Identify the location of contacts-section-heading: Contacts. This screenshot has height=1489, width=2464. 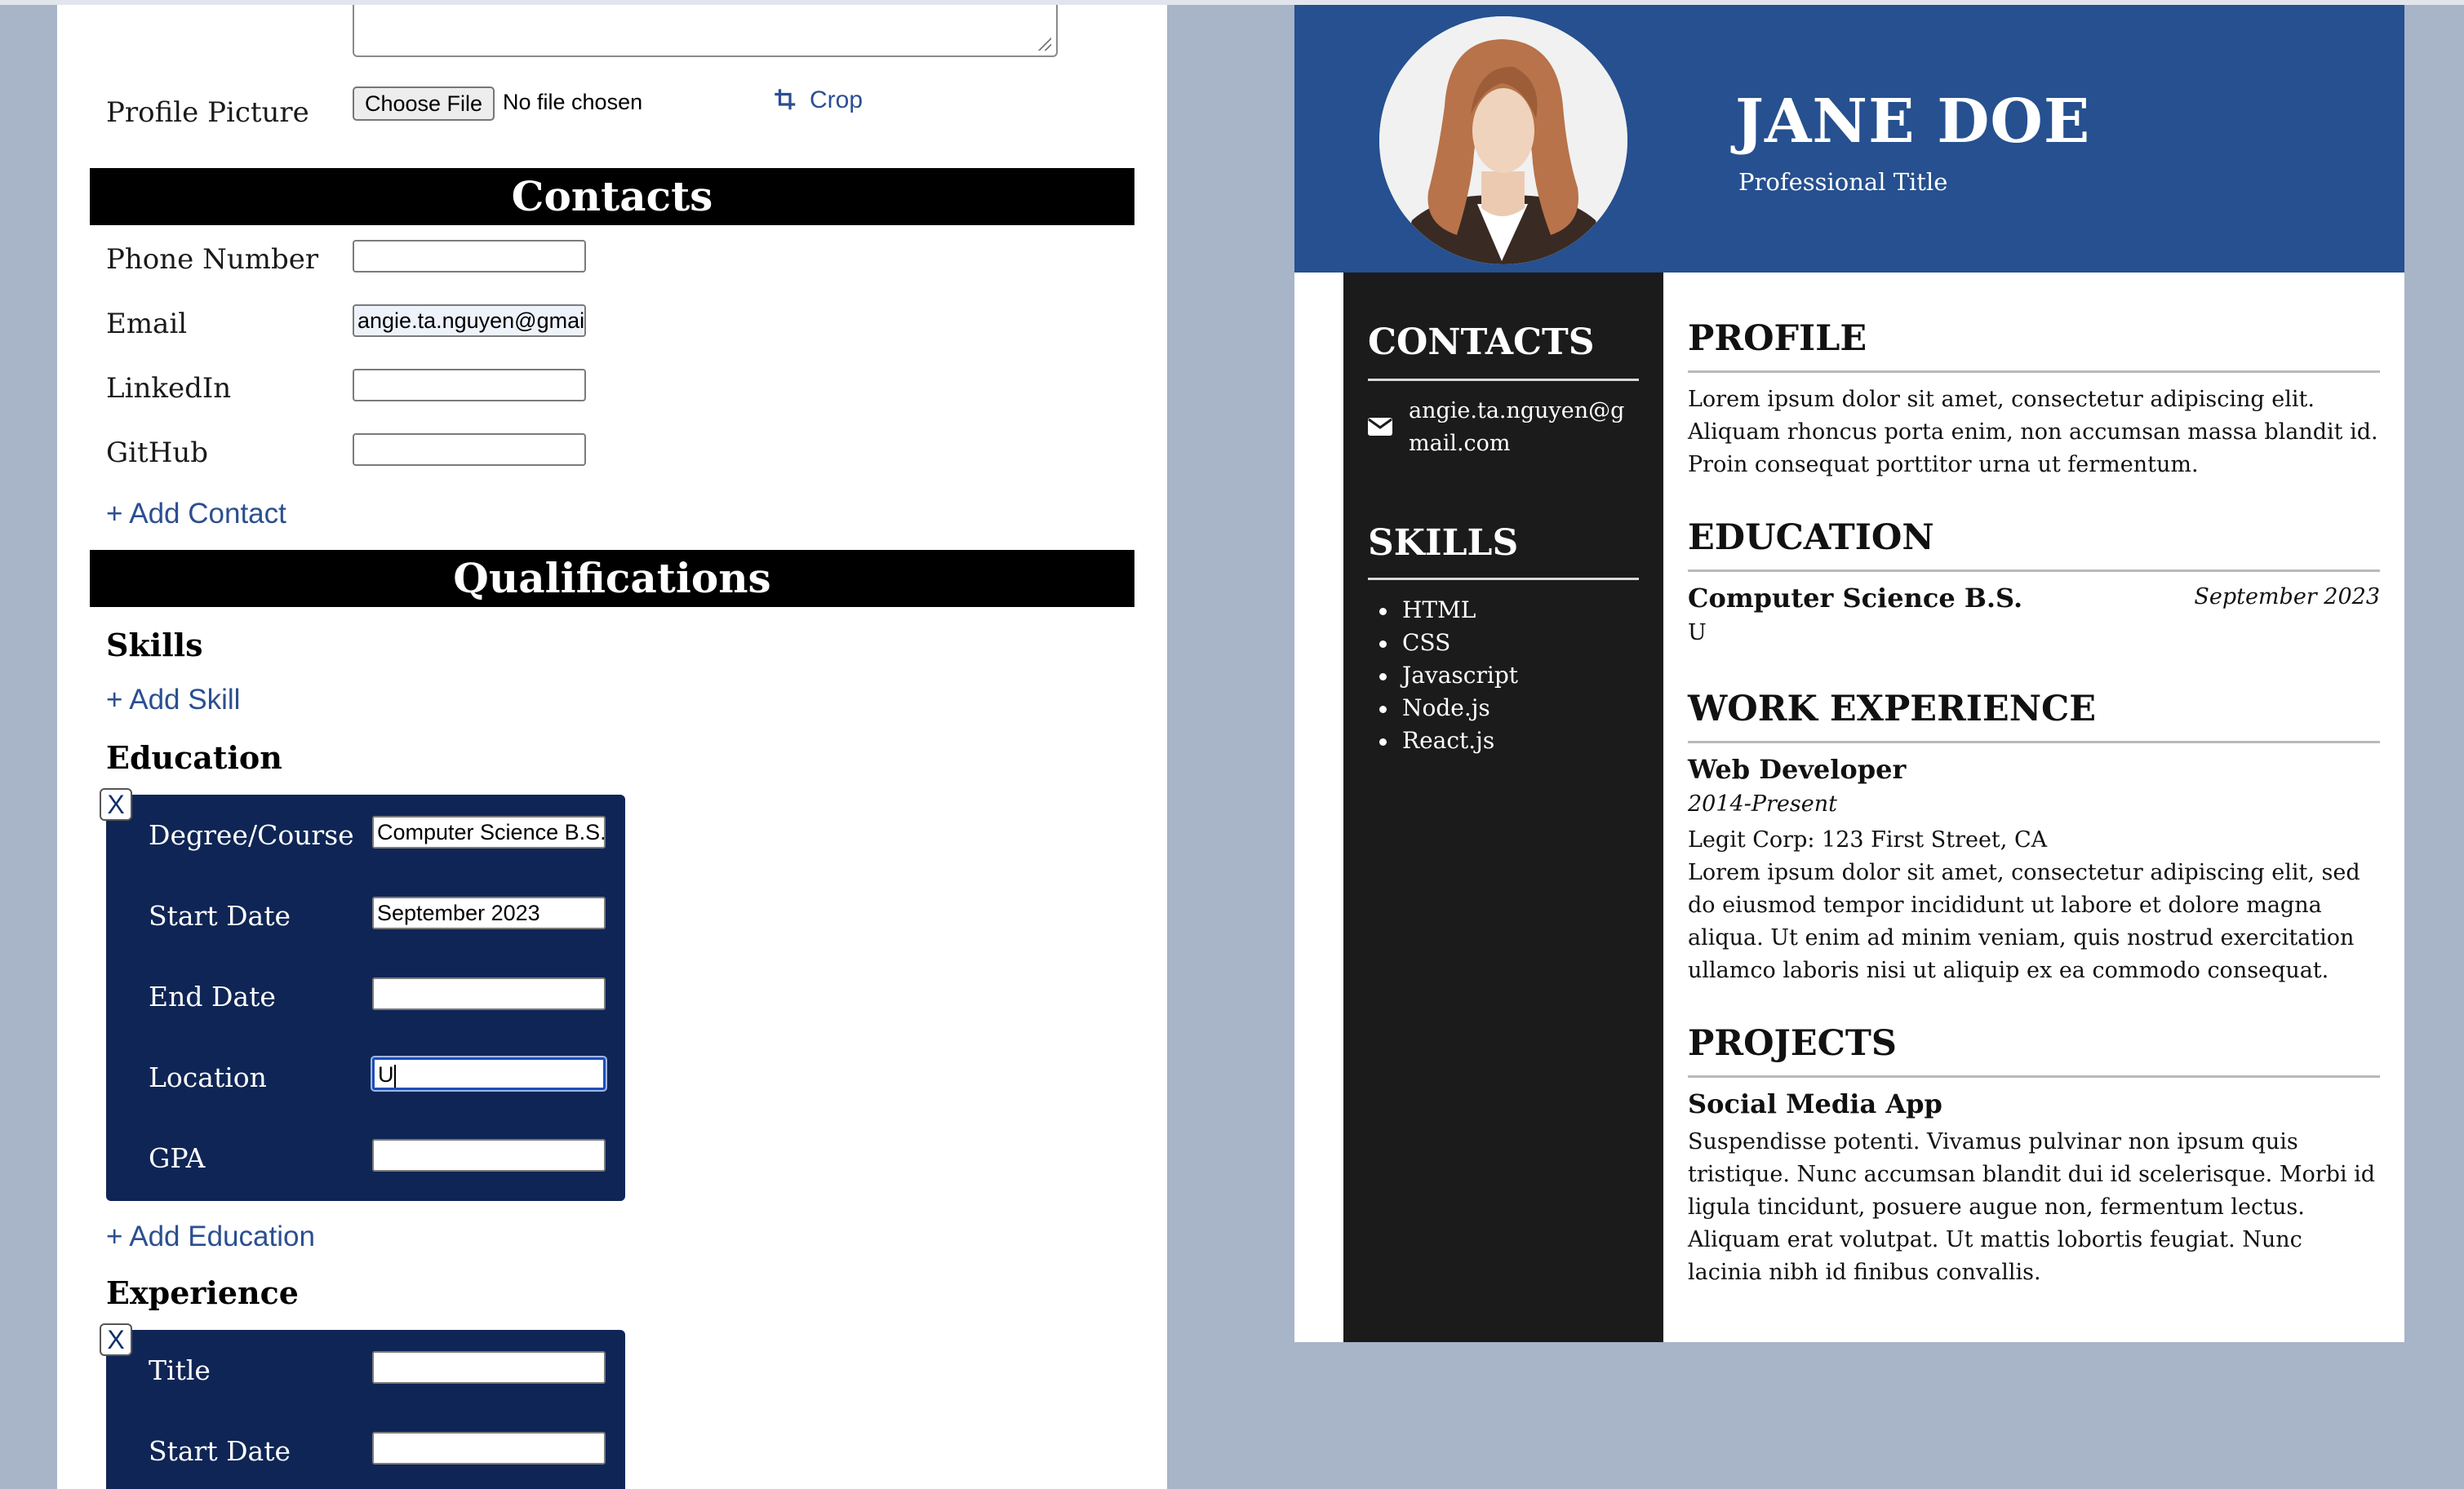
(612, 196).